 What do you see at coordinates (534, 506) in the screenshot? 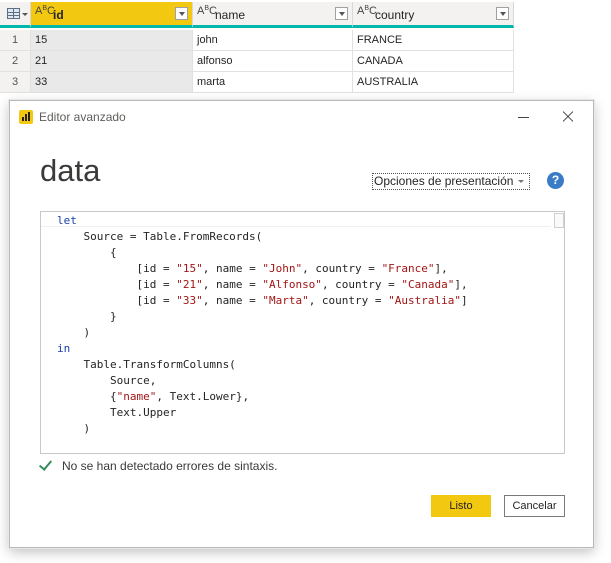
I see `cancel-button: Cancelar` at bounding box center [534, 506].